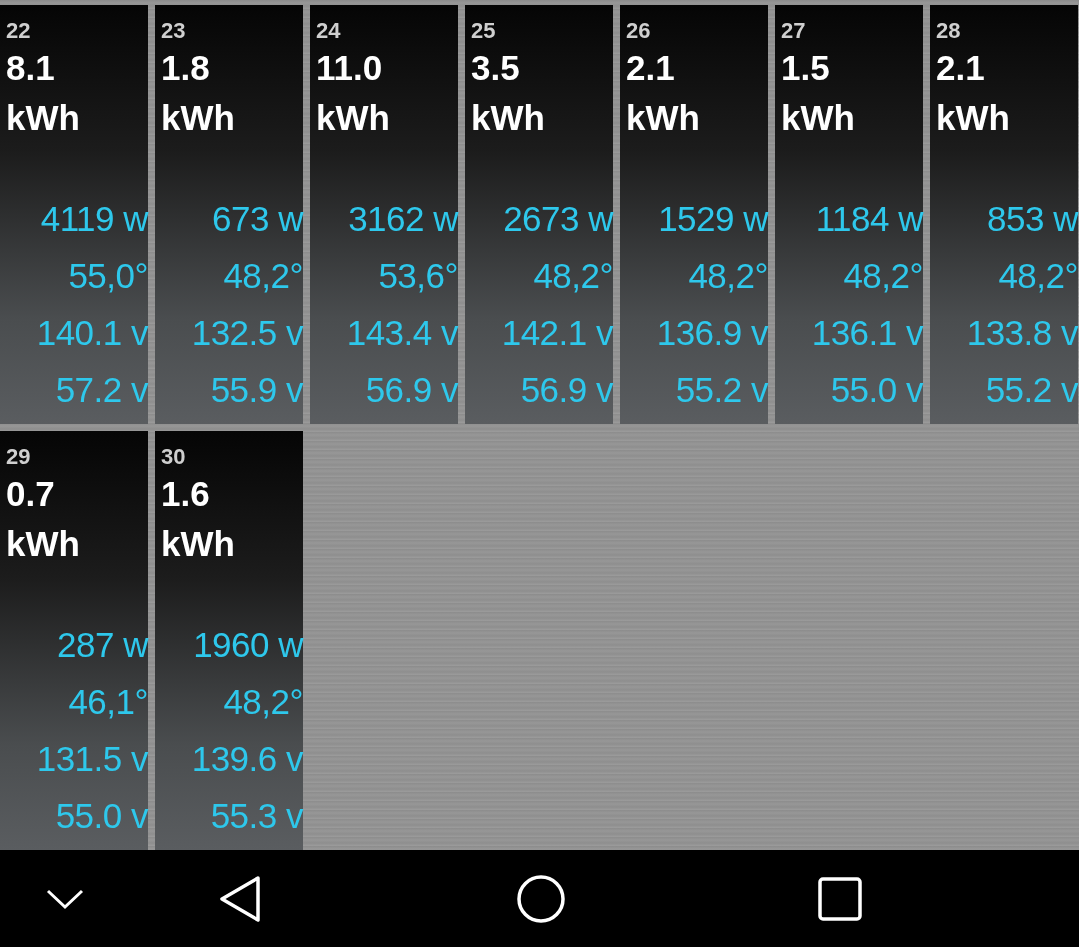 The width and height of the screenshot is (1079, 947). Describe the element at coordinates (173, 457) in the screenshot. I see `day-number: 30` at that location.